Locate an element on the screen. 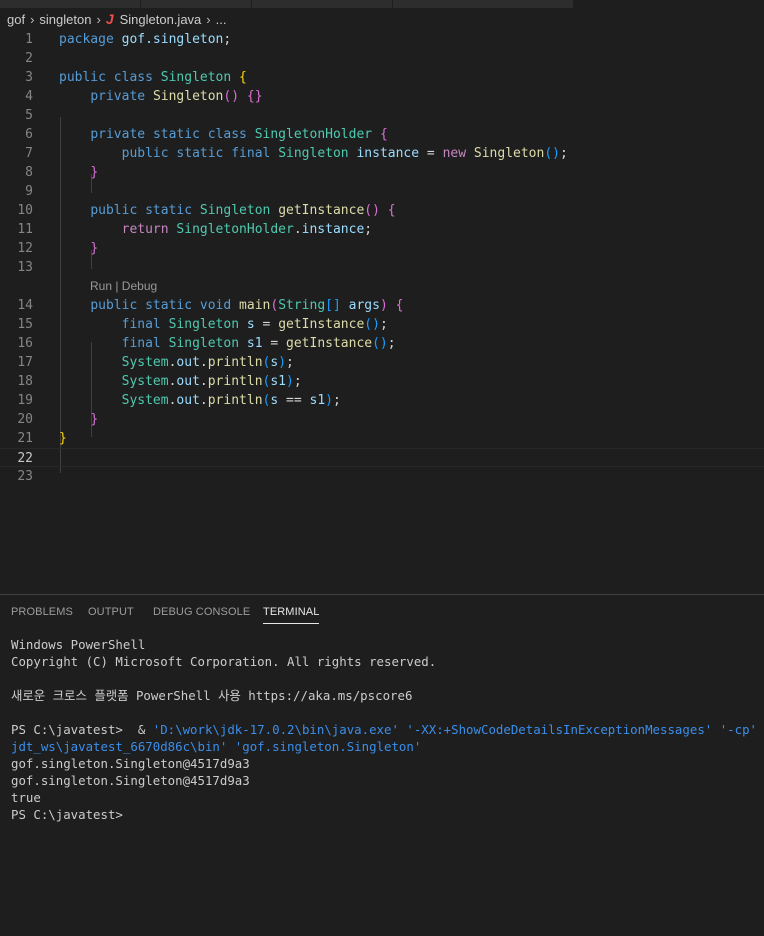 Image resolution: width=764 pixels, height=936 pixels. line-number: 19 is located at coordinates (25, 400).